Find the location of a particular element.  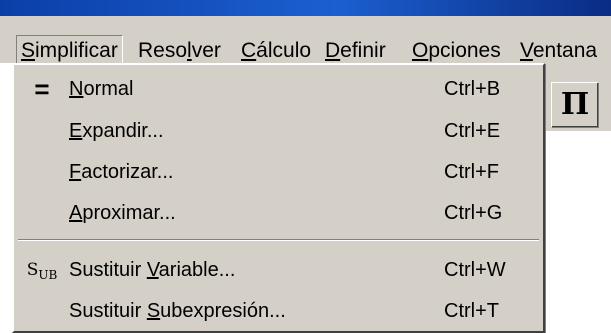

pi-button: Π is located at coordinates (575, 105).